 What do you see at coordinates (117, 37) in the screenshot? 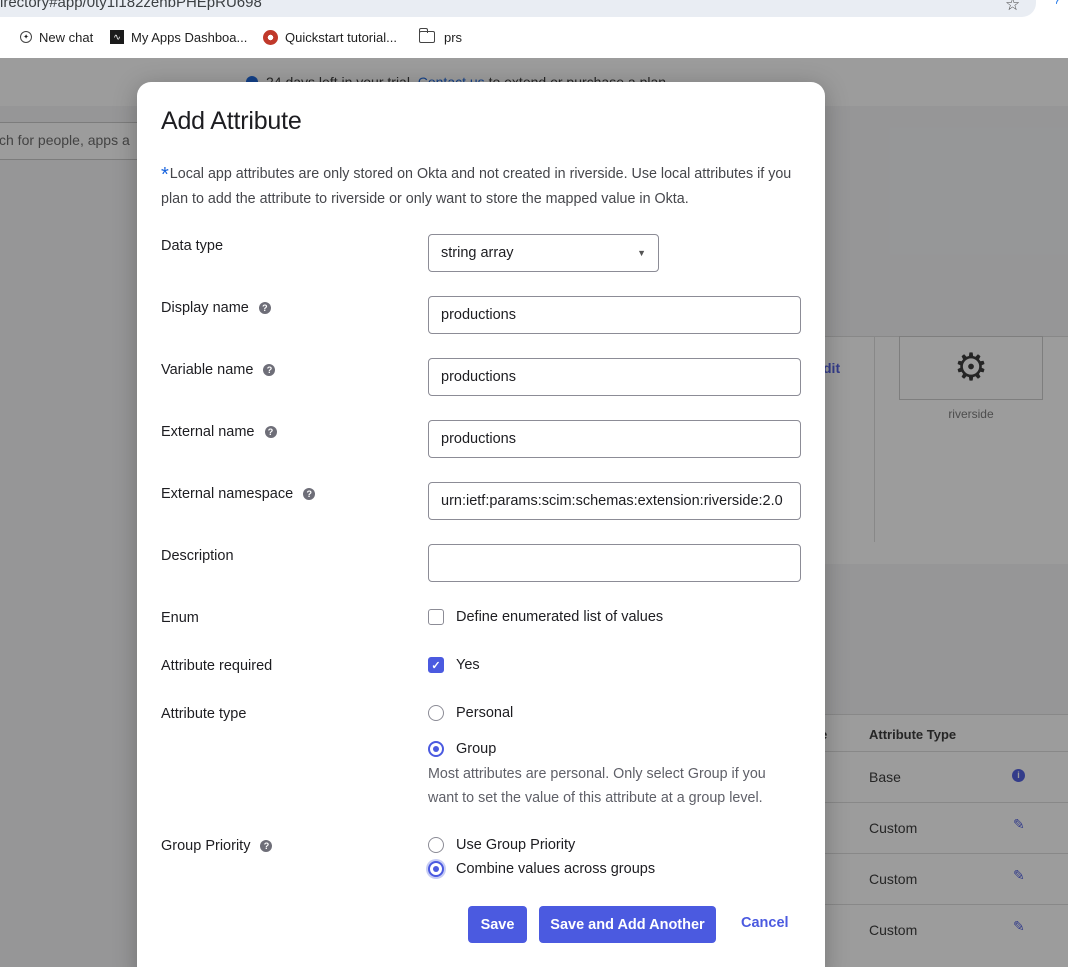
I see `okta-dashboard-icon: ∿` at bounding box center [117, 37].